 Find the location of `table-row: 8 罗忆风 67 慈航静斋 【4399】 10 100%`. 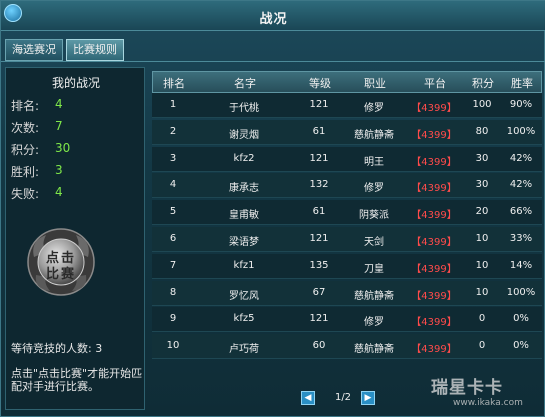

table-row: 8 罗忆风 67 慈航静斋 【4399】 10 100% is located at coordinates (347, 293).